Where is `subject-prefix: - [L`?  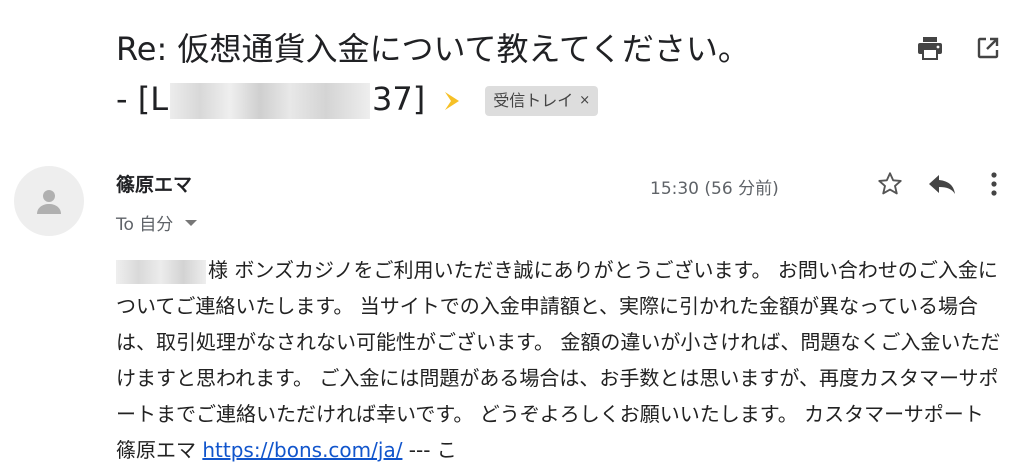 subject-prefix: - [L is located at coordinates (142, 99).